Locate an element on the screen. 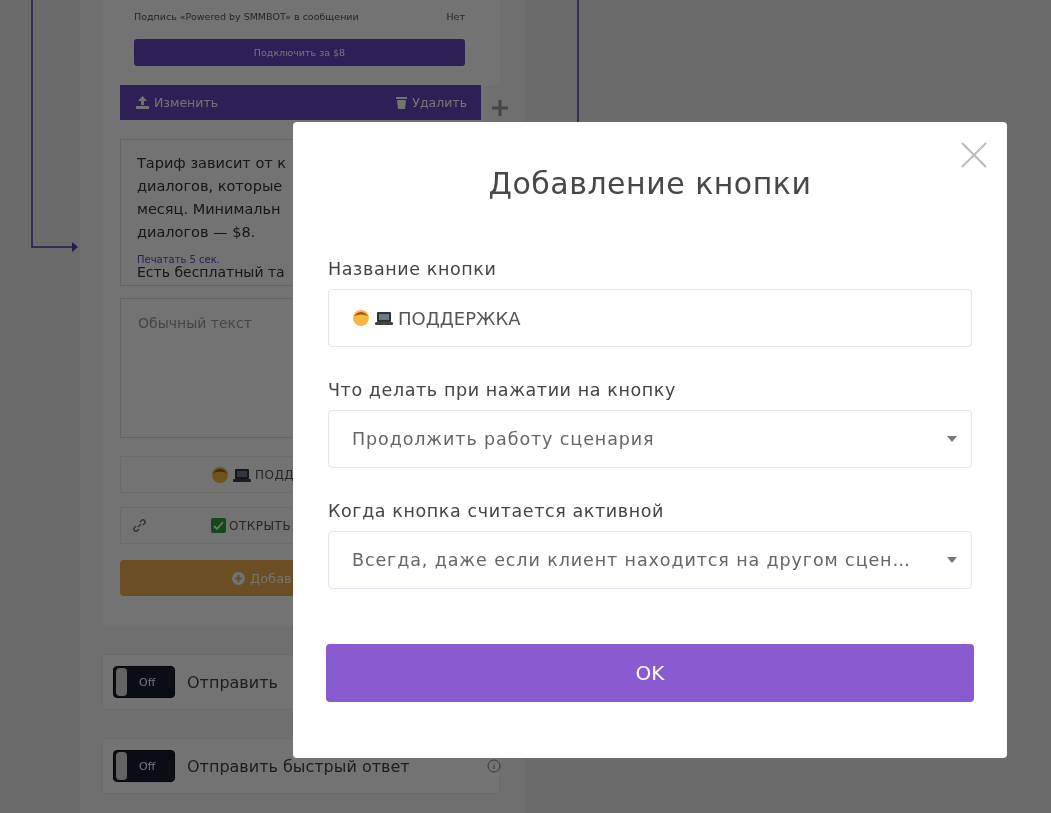 The width and height of the screenshot is (1051, 813). message-text: Есть бесплатный та is located at coordinates (211, 272).